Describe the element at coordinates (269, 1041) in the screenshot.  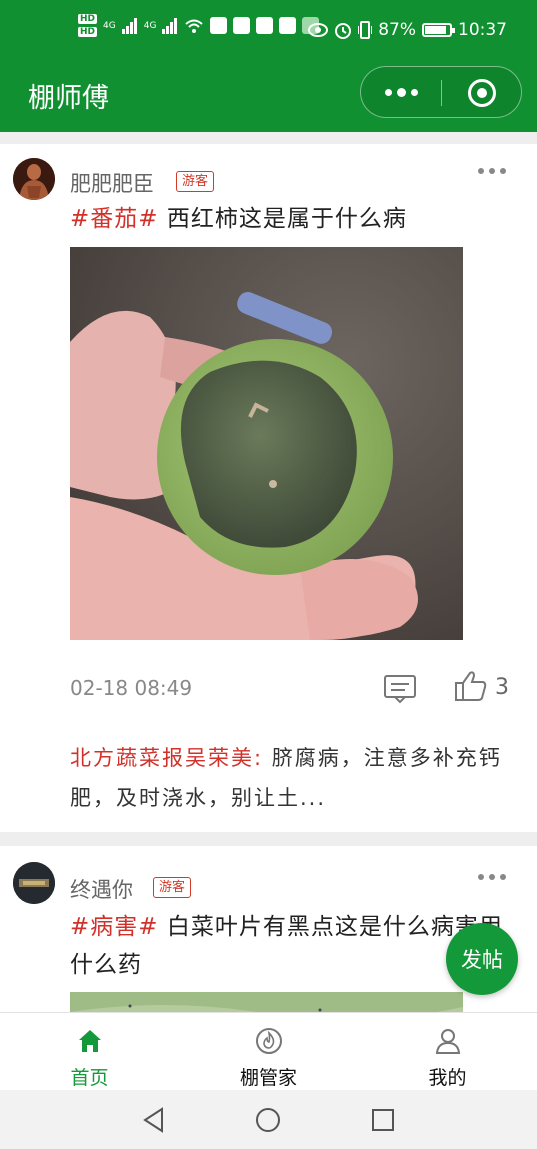
I see `fire-icon` at that location.